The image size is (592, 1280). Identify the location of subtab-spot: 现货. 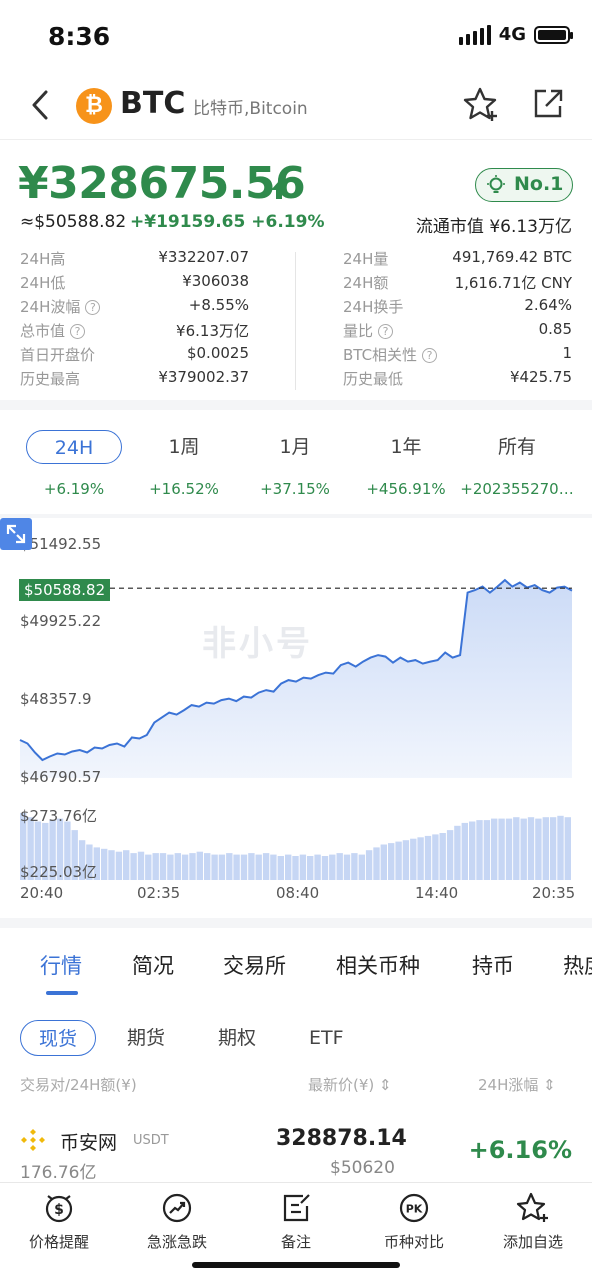
(58, 1038).